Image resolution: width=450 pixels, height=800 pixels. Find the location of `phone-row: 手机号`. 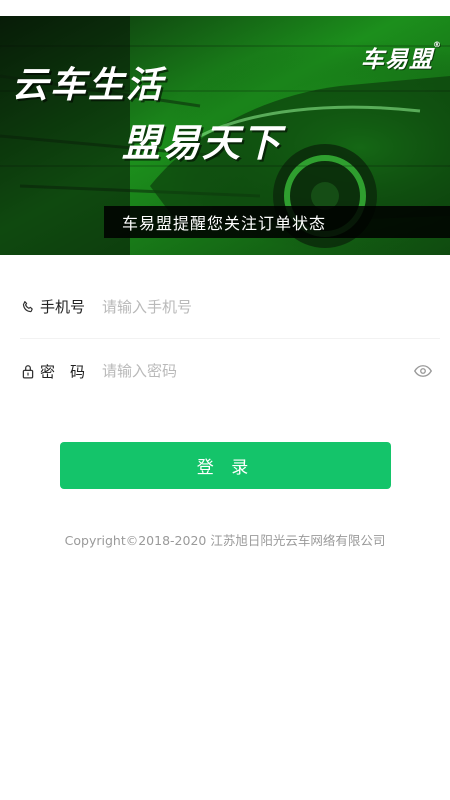

phone-row: 手机号 is located at coordinates (230, 307).